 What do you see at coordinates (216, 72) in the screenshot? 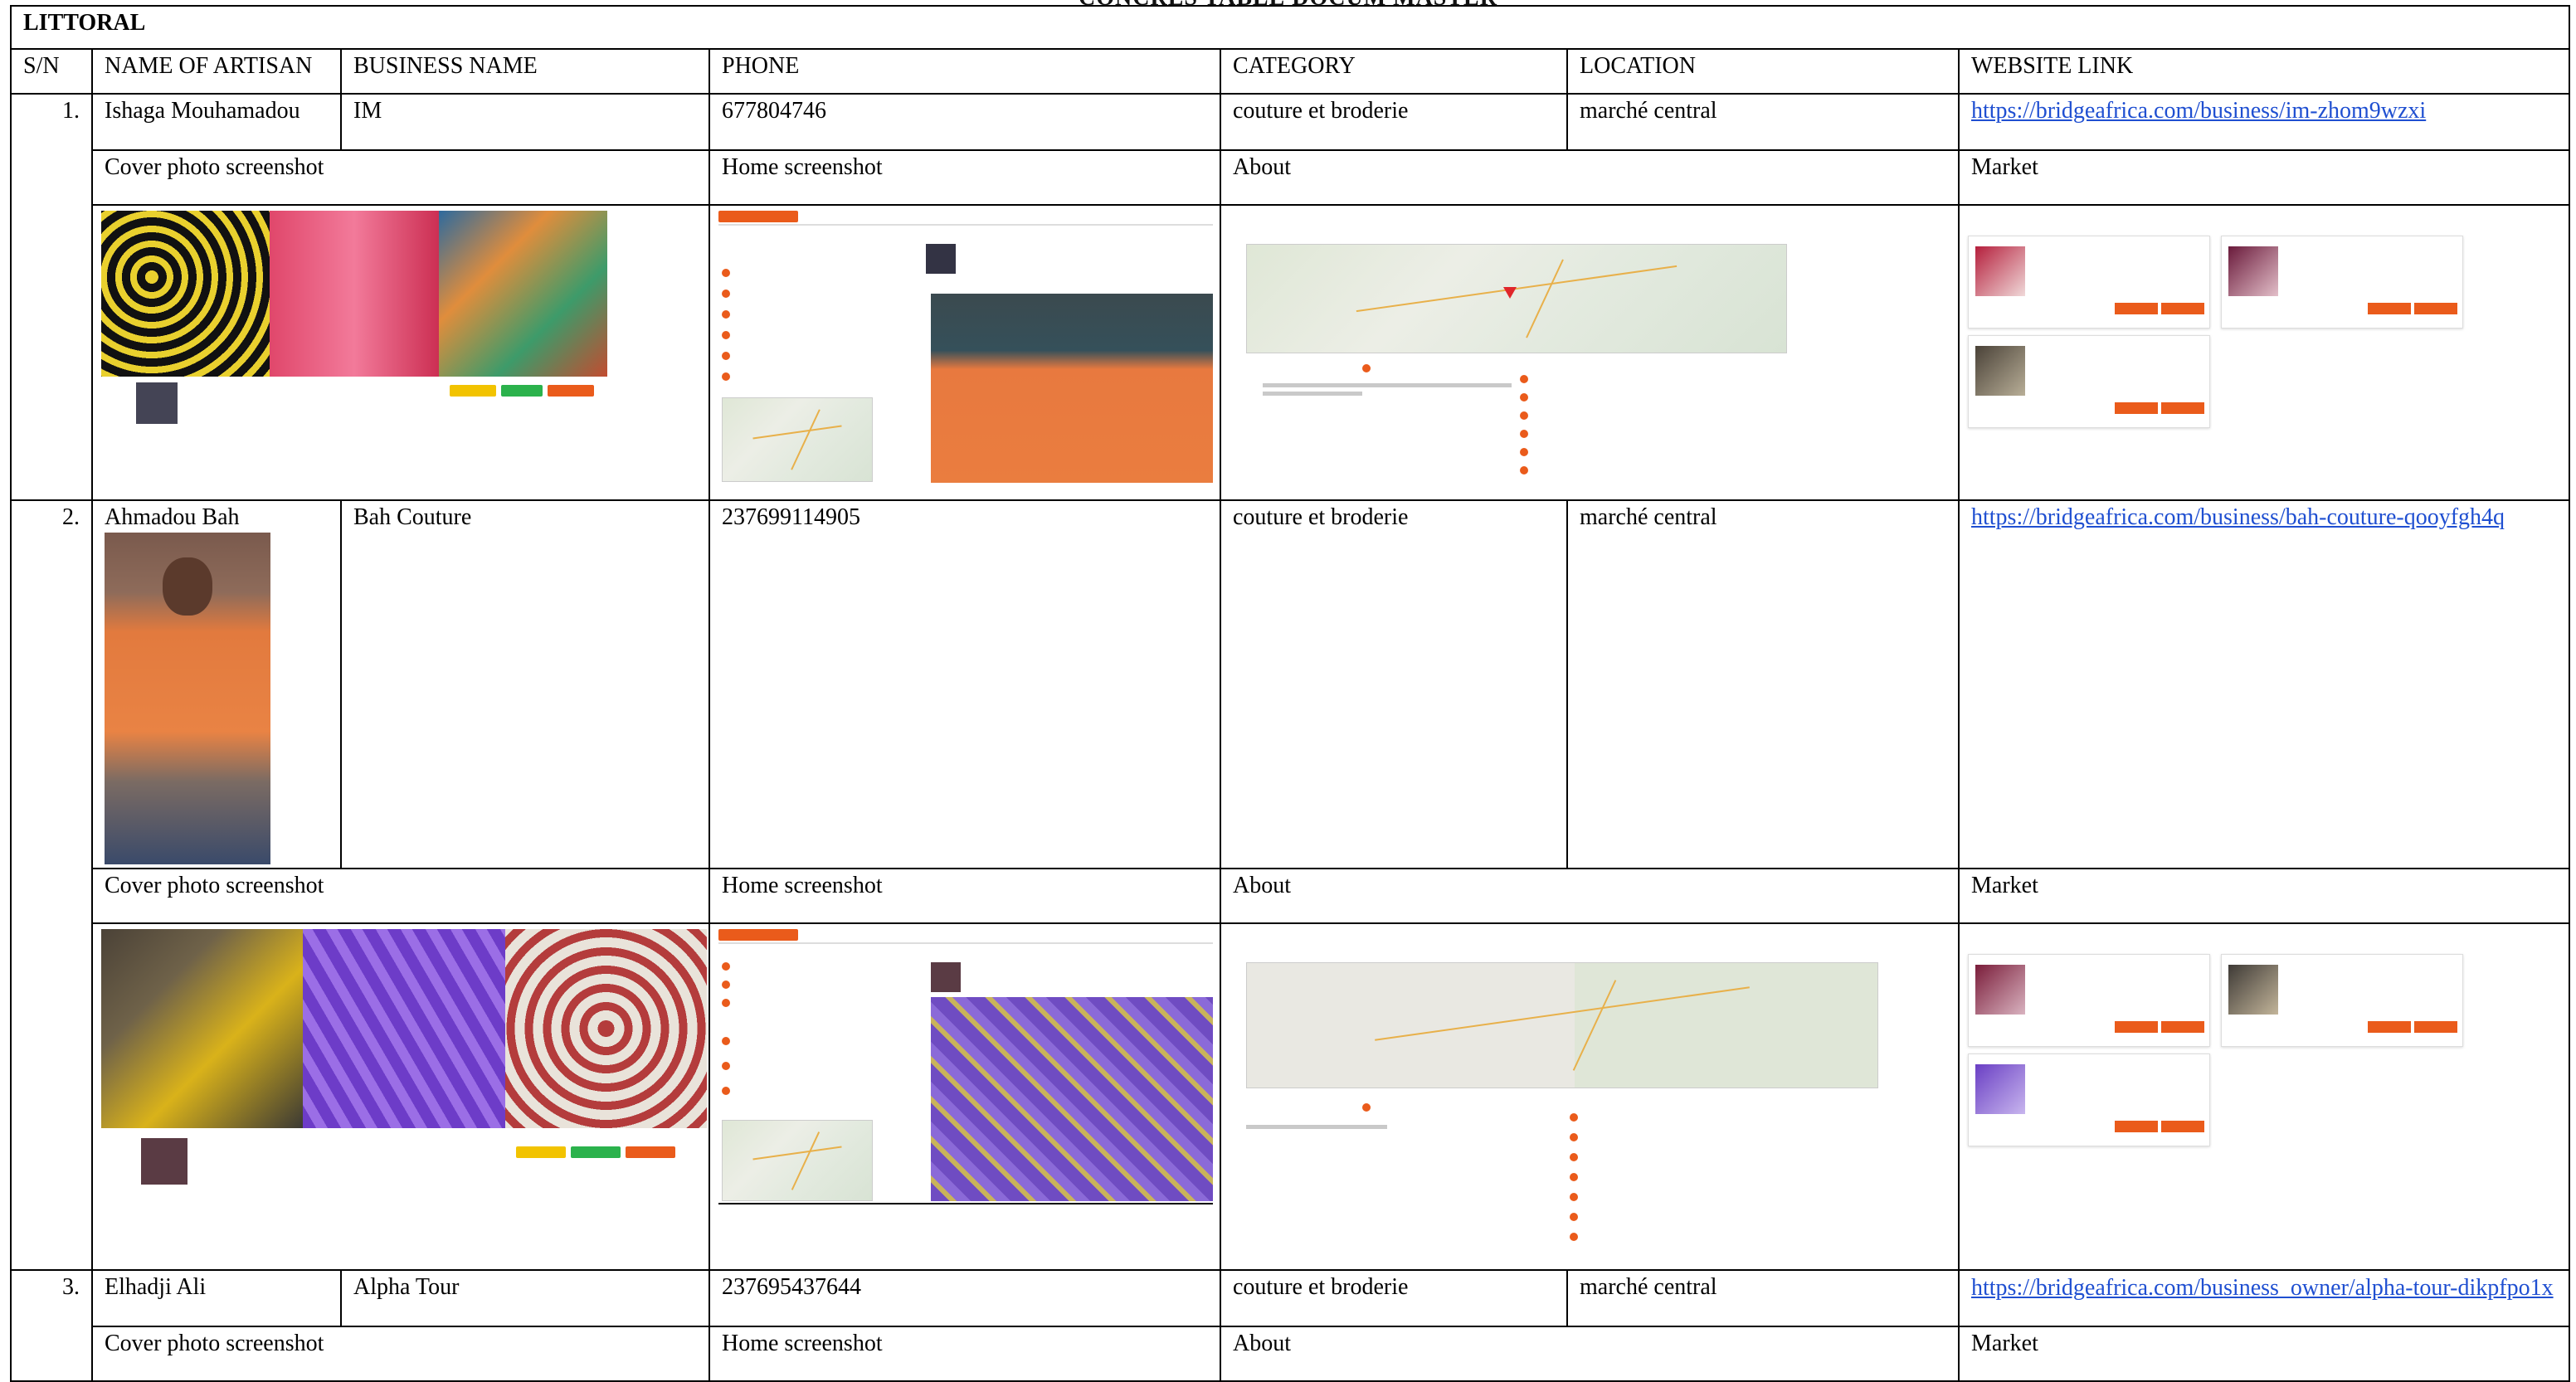
I see `header-name: NAME OF ARTISAN` at bounding box center [216, 72].